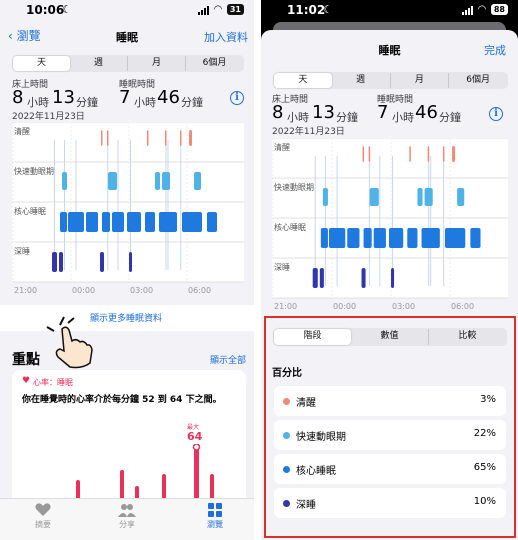 Image resolution: width=518 pixels, height=540 pixels. What do you see at coordinates (126, 317) in the screenshot?
I see `show-more-sleep-data-link: 顯示更多睡眠資料` at bounding box center [126, 317].